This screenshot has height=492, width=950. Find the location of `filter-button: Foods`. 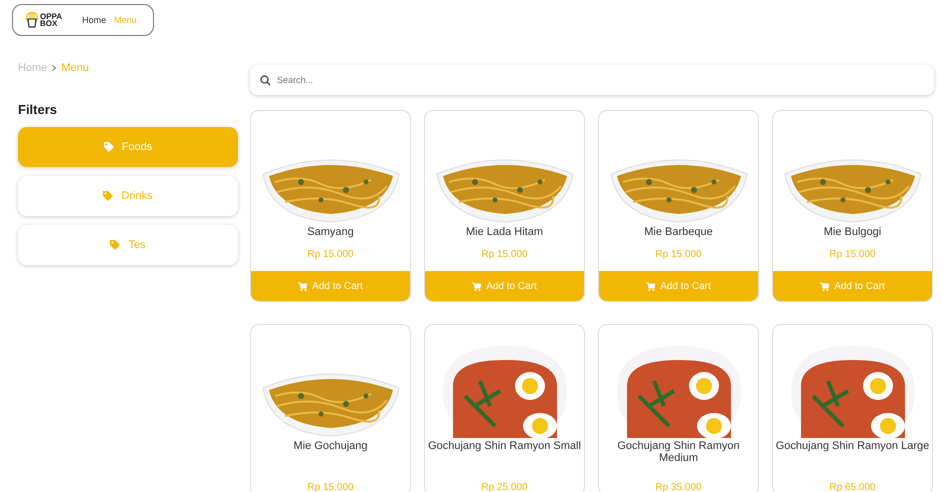

filter-button: Foods is located at coordinates (128, 147).